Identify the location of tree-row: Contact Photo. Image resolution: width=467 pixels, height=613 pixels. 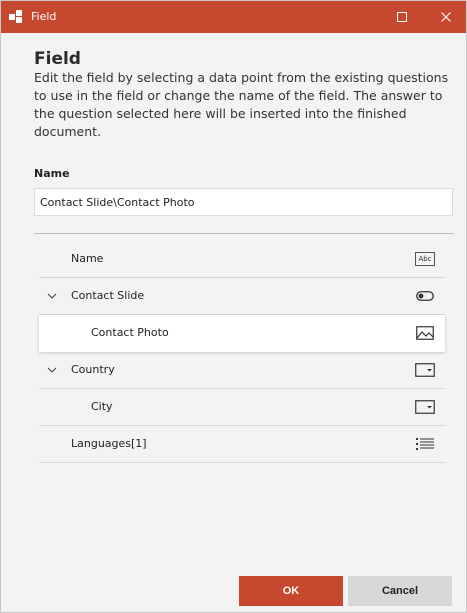
(242, 333).